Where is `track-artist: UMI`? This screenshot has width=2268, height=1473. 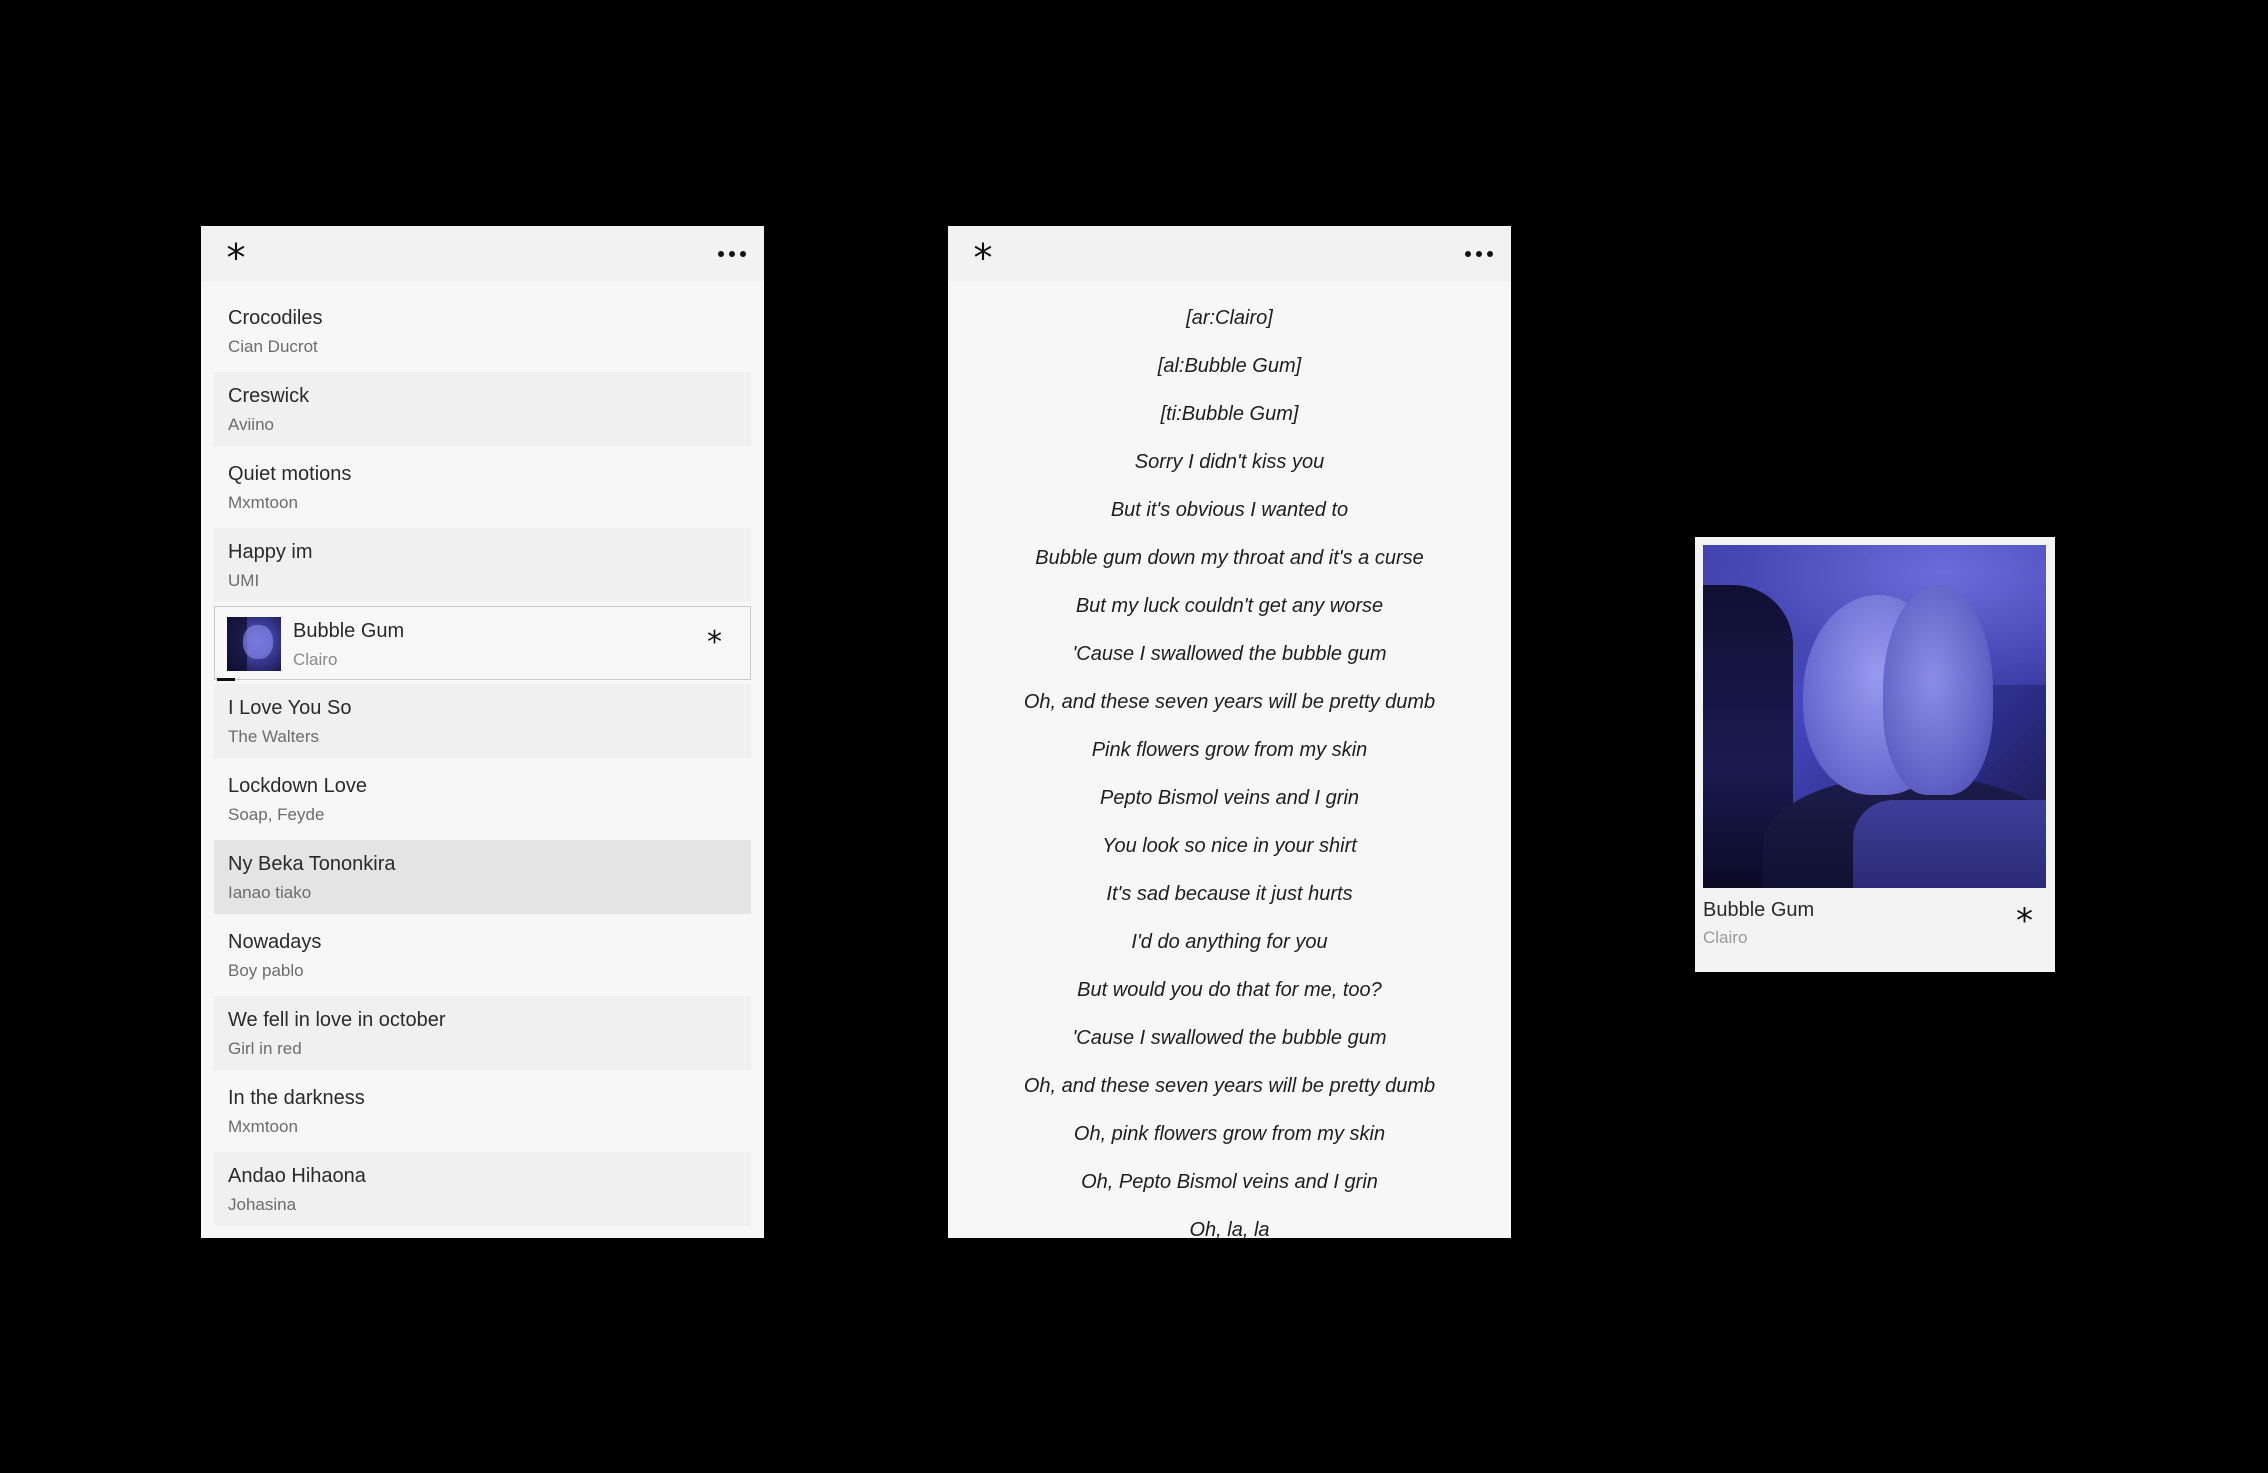 track-artist: UMI is located at coordinates (244, 580).